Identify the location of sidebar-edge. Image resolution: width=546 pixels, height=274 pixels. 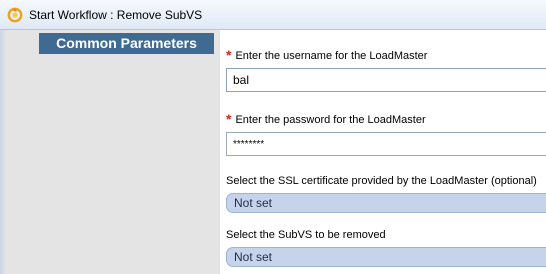
(3, 152).